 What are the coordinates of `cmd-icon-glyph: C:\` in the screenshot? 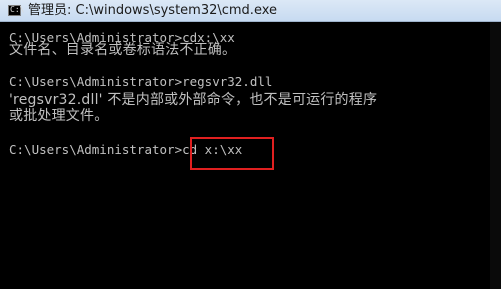 It's located at (17, 9).